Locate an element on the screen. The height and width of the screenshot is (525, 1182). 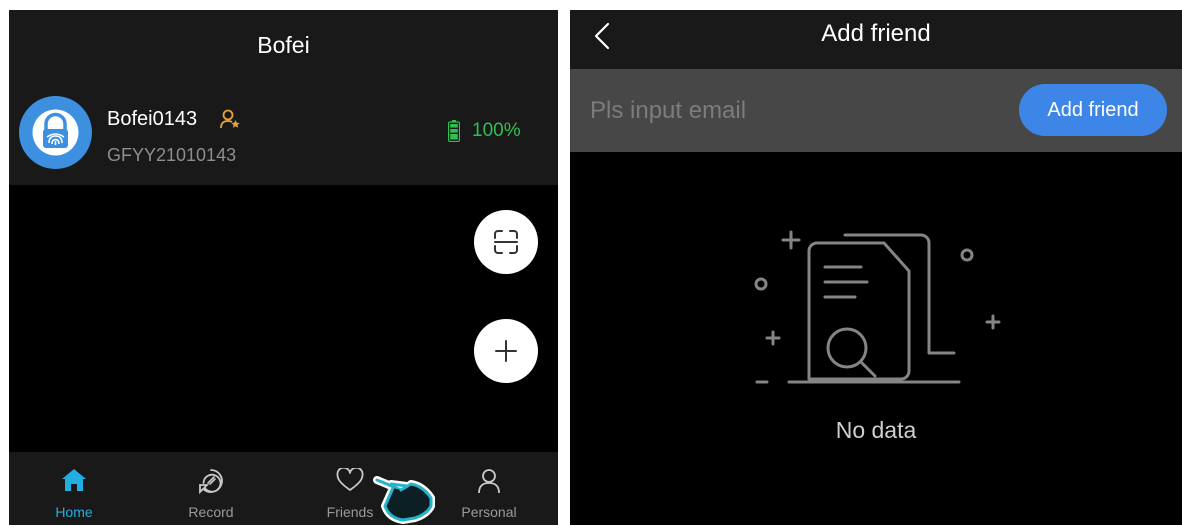
fingerprint-lock-icon is located at coordinates (55, 132).